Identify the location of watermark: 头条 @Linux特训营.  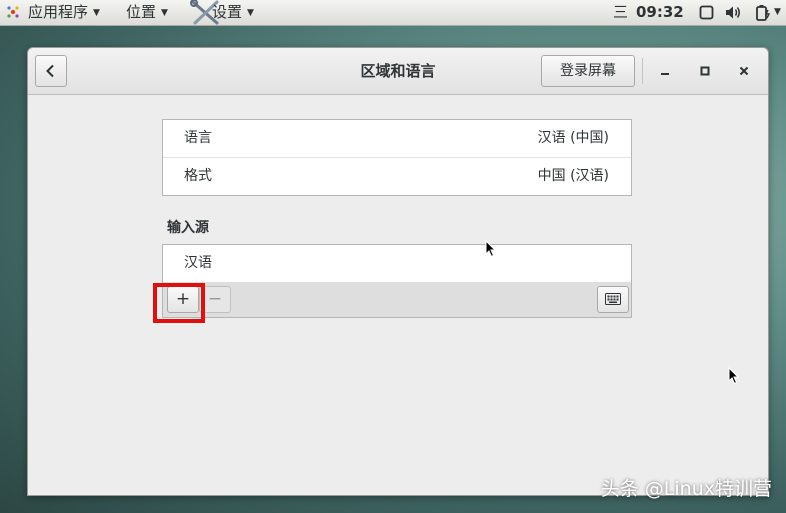
(686, 489).